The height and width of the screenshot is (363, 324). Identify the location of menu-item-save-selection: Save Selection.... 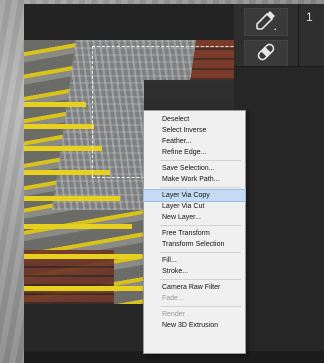
(194, 168).